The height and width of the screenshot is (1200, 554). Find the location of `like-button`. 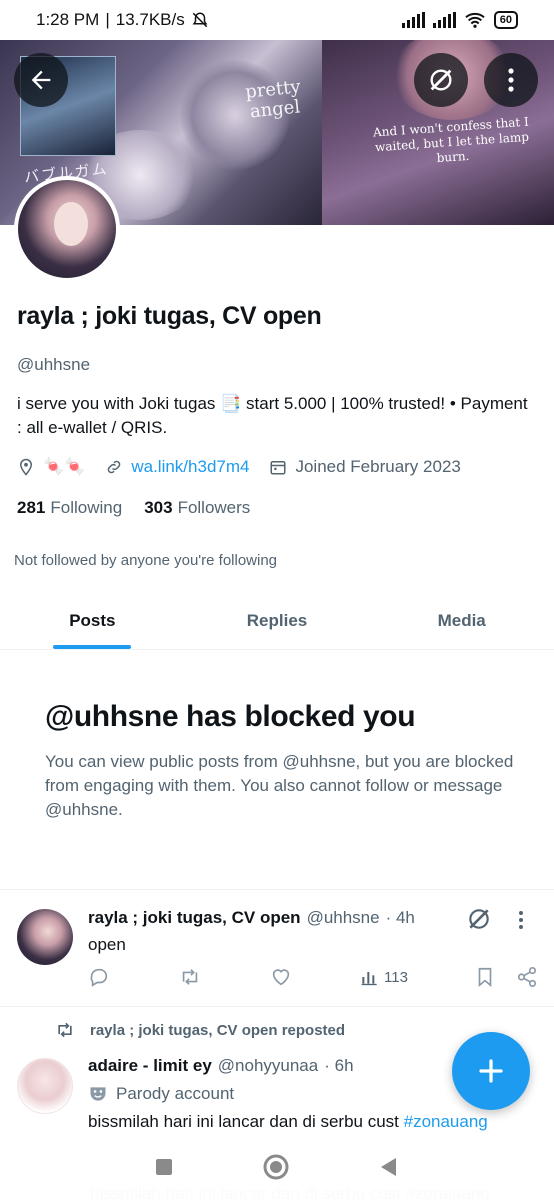

like-button is located at coordinates (281, 977).